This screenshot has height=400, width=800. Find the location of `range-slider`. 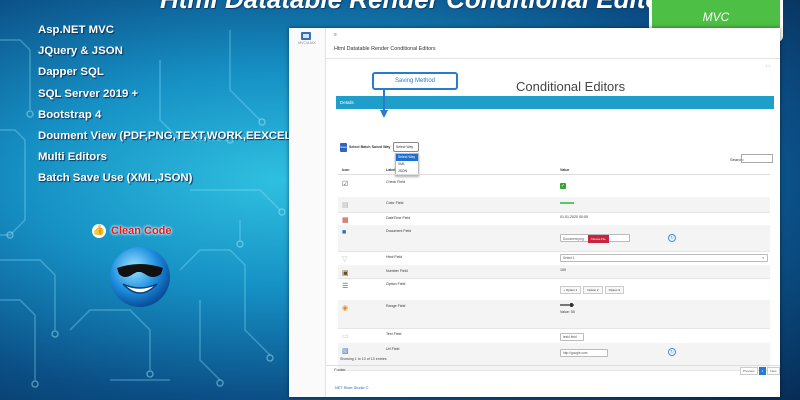

range-slider is located at coordinates (567, 305).